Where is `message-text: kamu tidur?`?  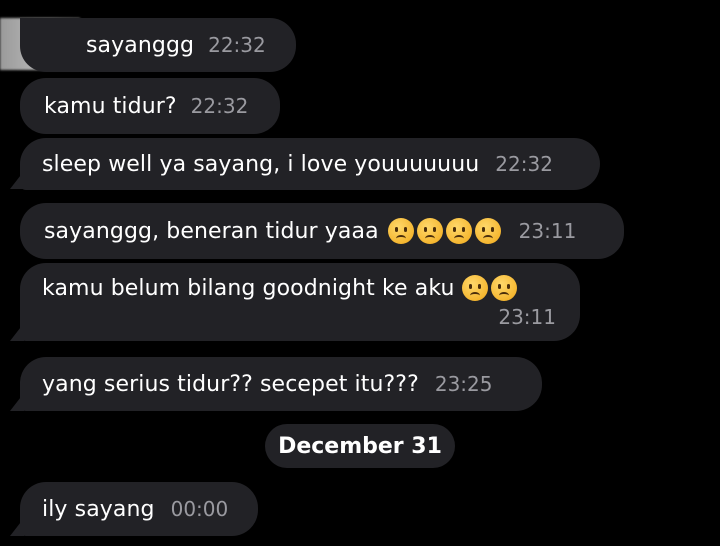 message-text: kamu tidur? is located at coordinates (110, 106).